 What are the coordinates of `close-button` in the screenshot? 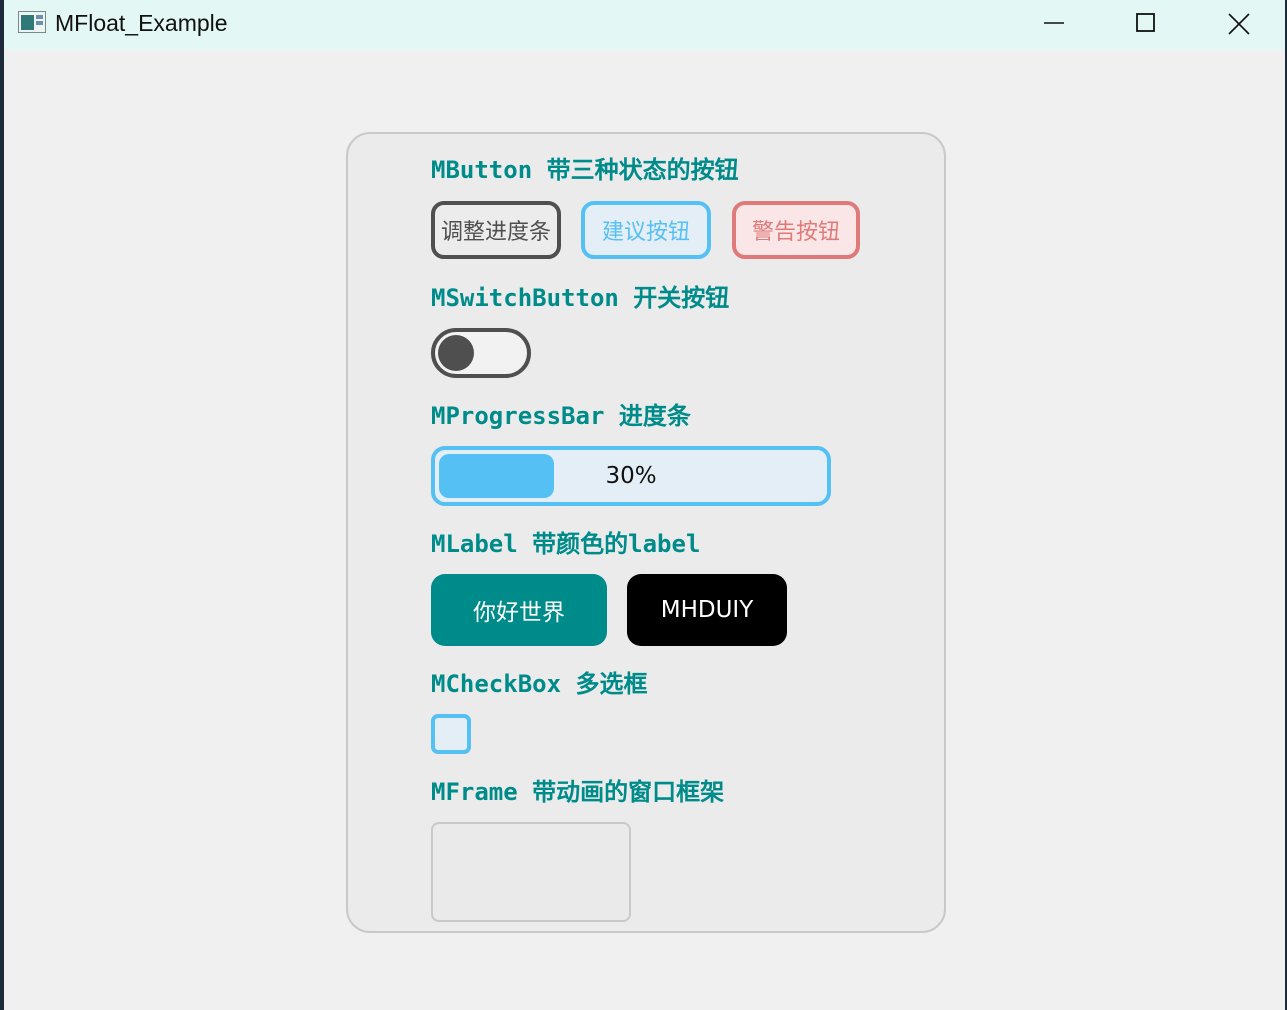 It's located at (1238, 24).